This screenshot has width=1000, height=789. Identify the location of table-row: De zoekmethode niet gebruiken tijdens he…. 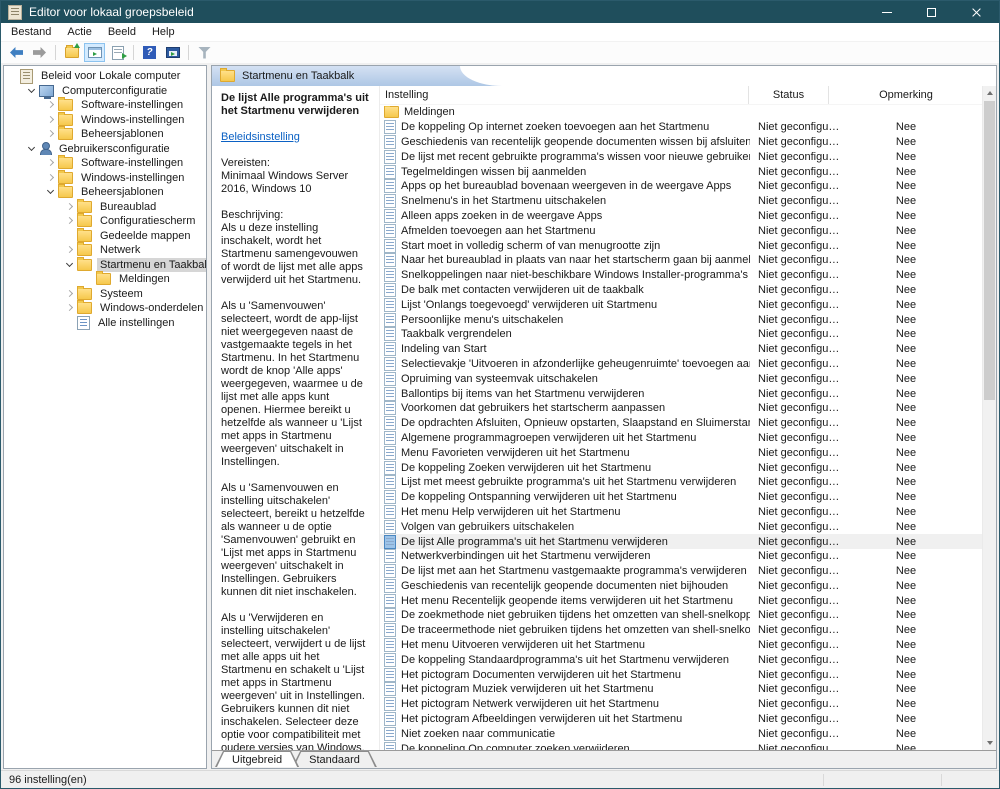
(681, 615).